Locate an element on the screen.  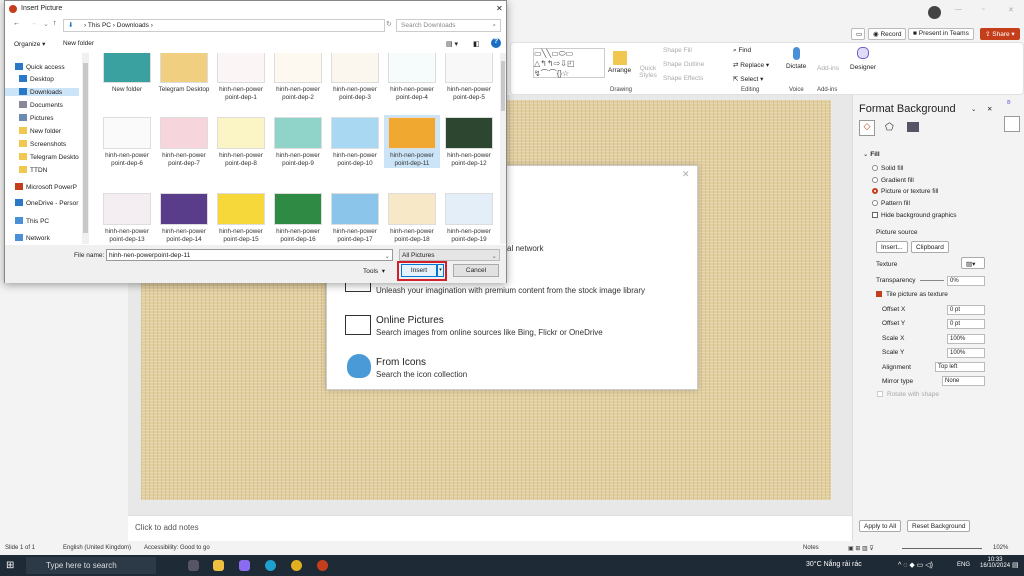
addins-button: Add-ins is located at coordinates (828, 68).